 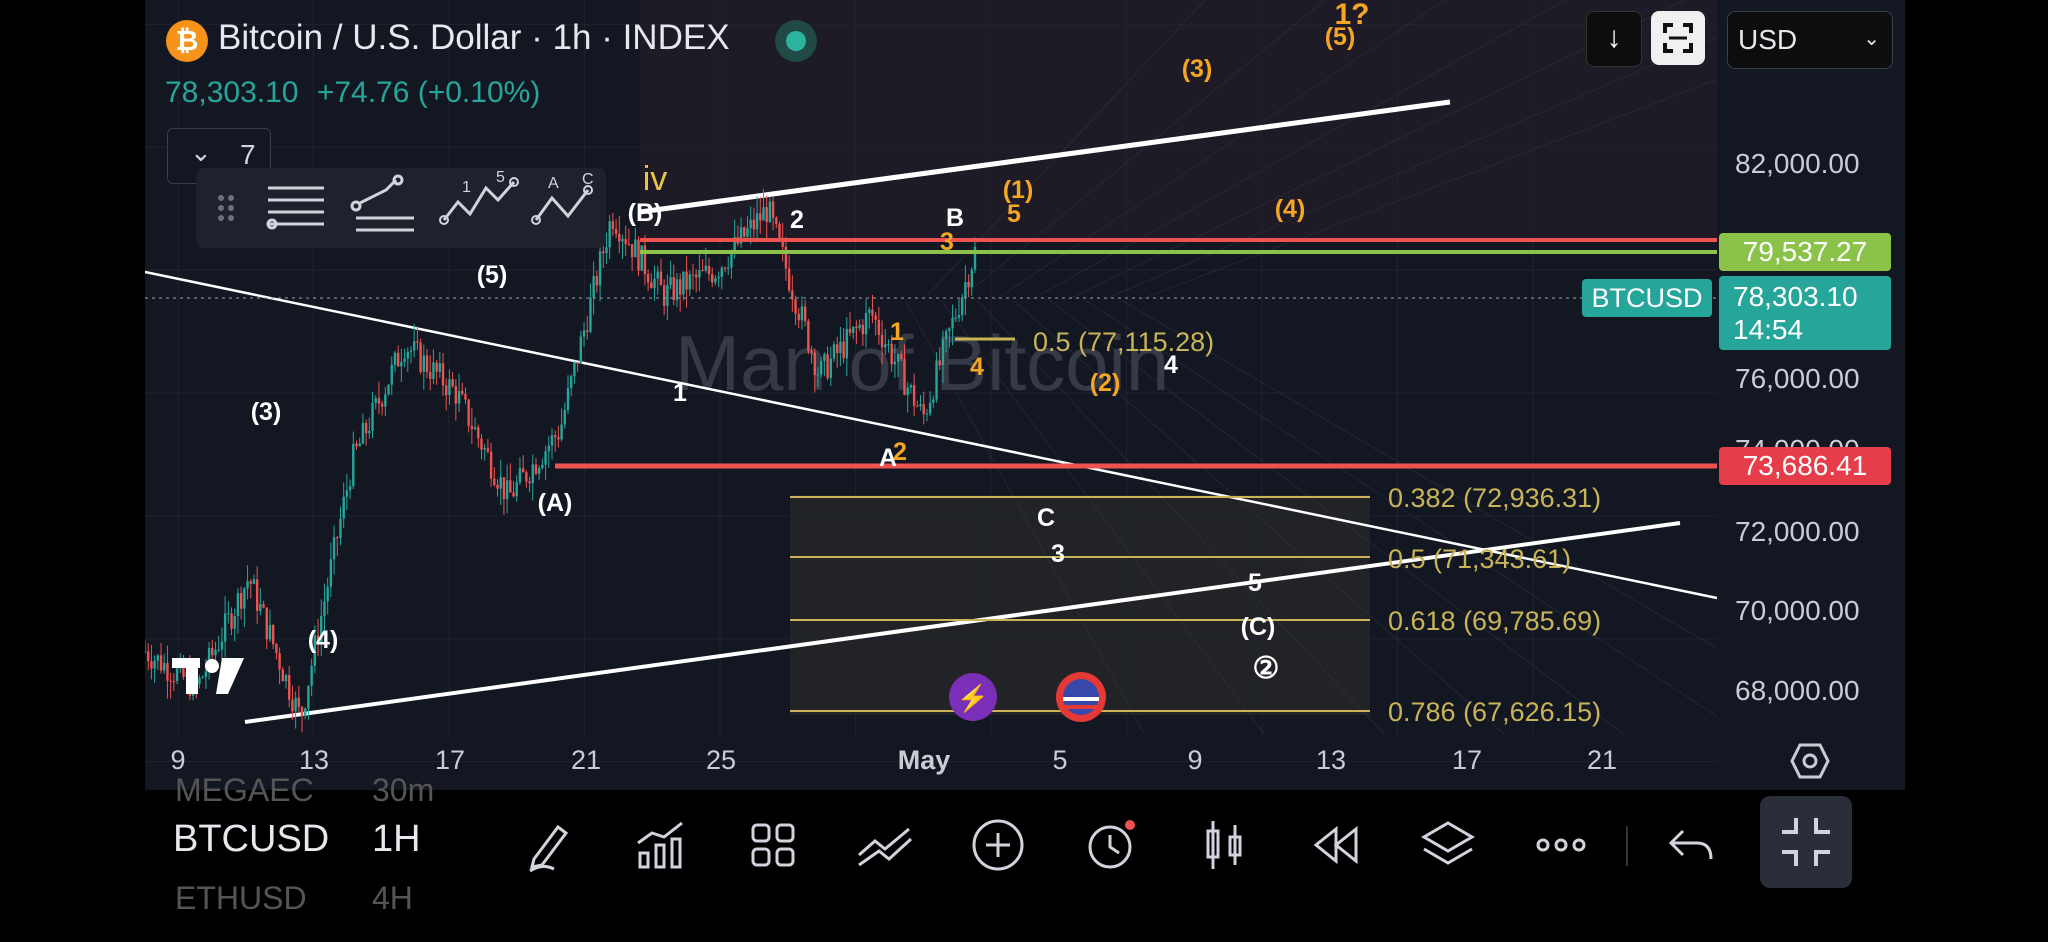 What do you see at coordinates (1810, 761) in the screenshot?
I see `chart-settings-icon` at bounding box center [1810, 761].